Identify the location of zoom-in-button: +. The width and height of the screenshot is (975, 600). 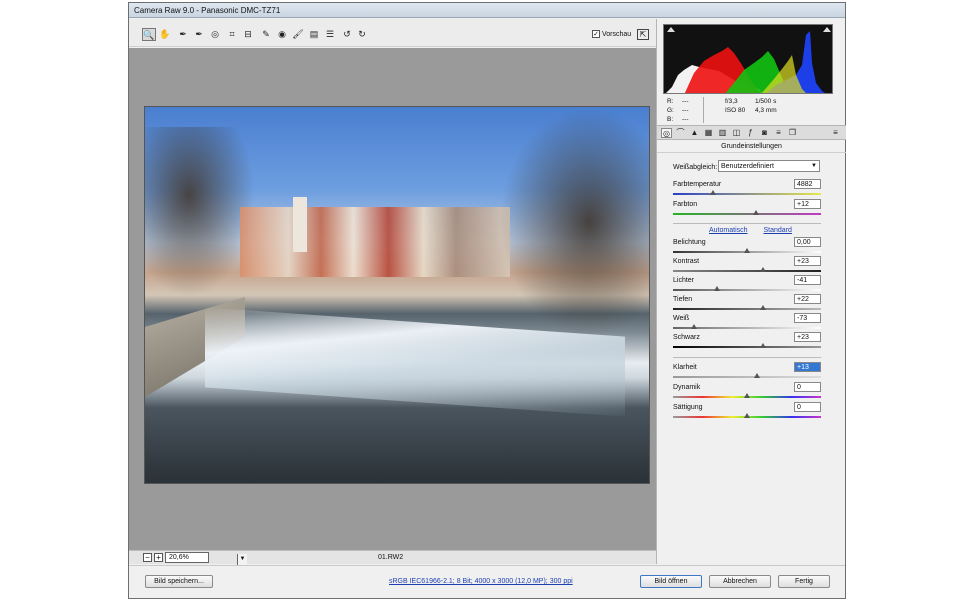
(158, 557).